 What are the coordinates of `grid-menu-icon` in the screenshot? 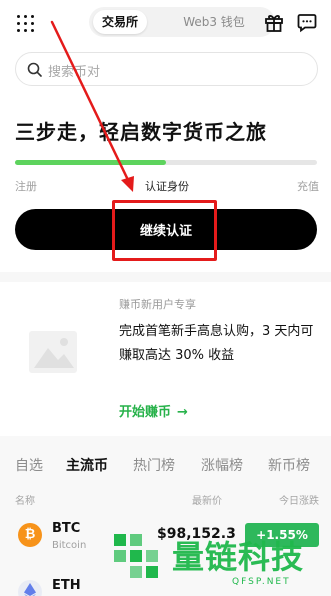 It's located at (26, 24).